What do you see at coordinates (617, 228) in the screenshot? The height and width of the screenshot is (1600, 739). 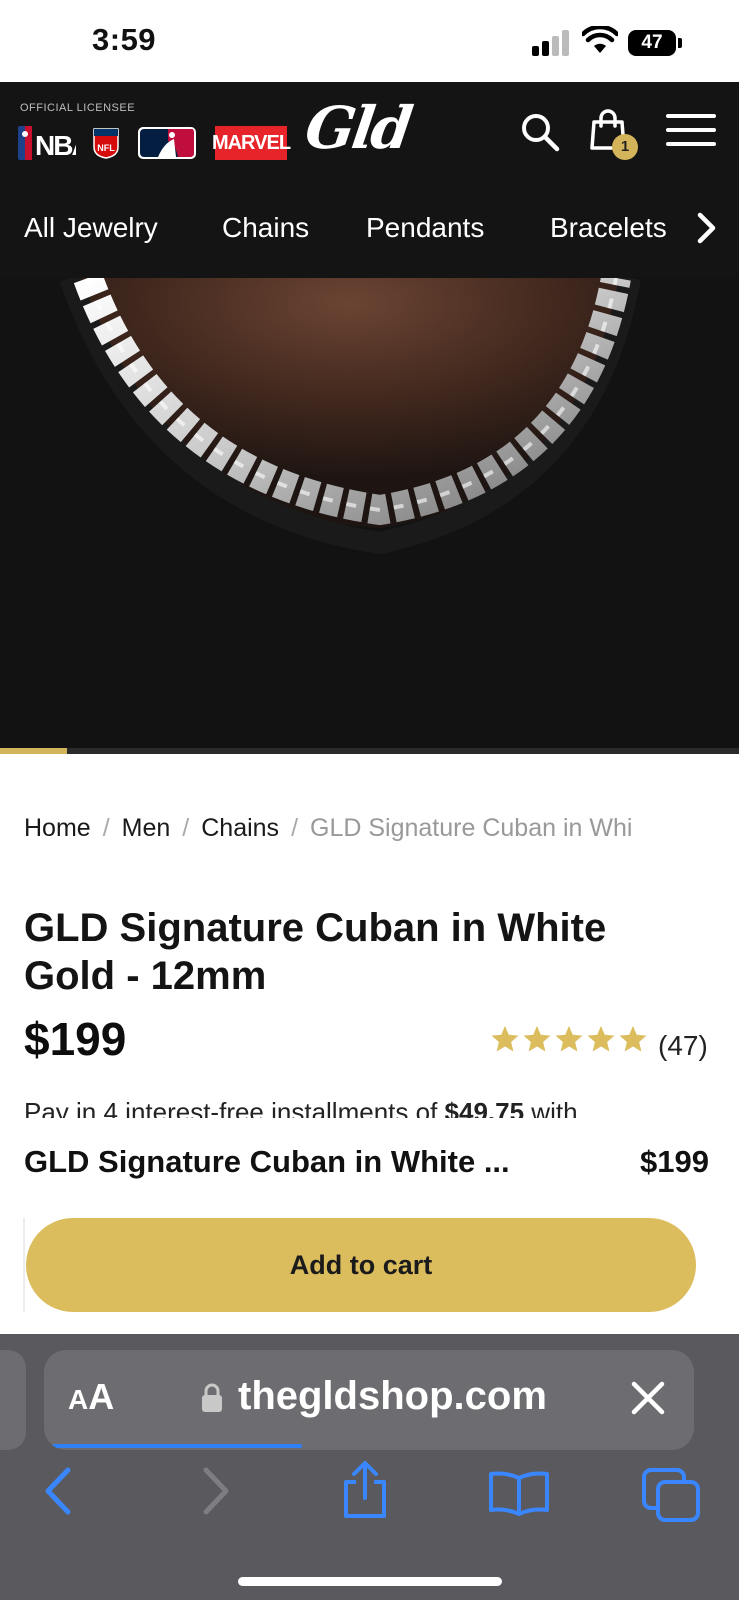 I see `category-bracelets: Bracelets` at bounding box center [617, 228].